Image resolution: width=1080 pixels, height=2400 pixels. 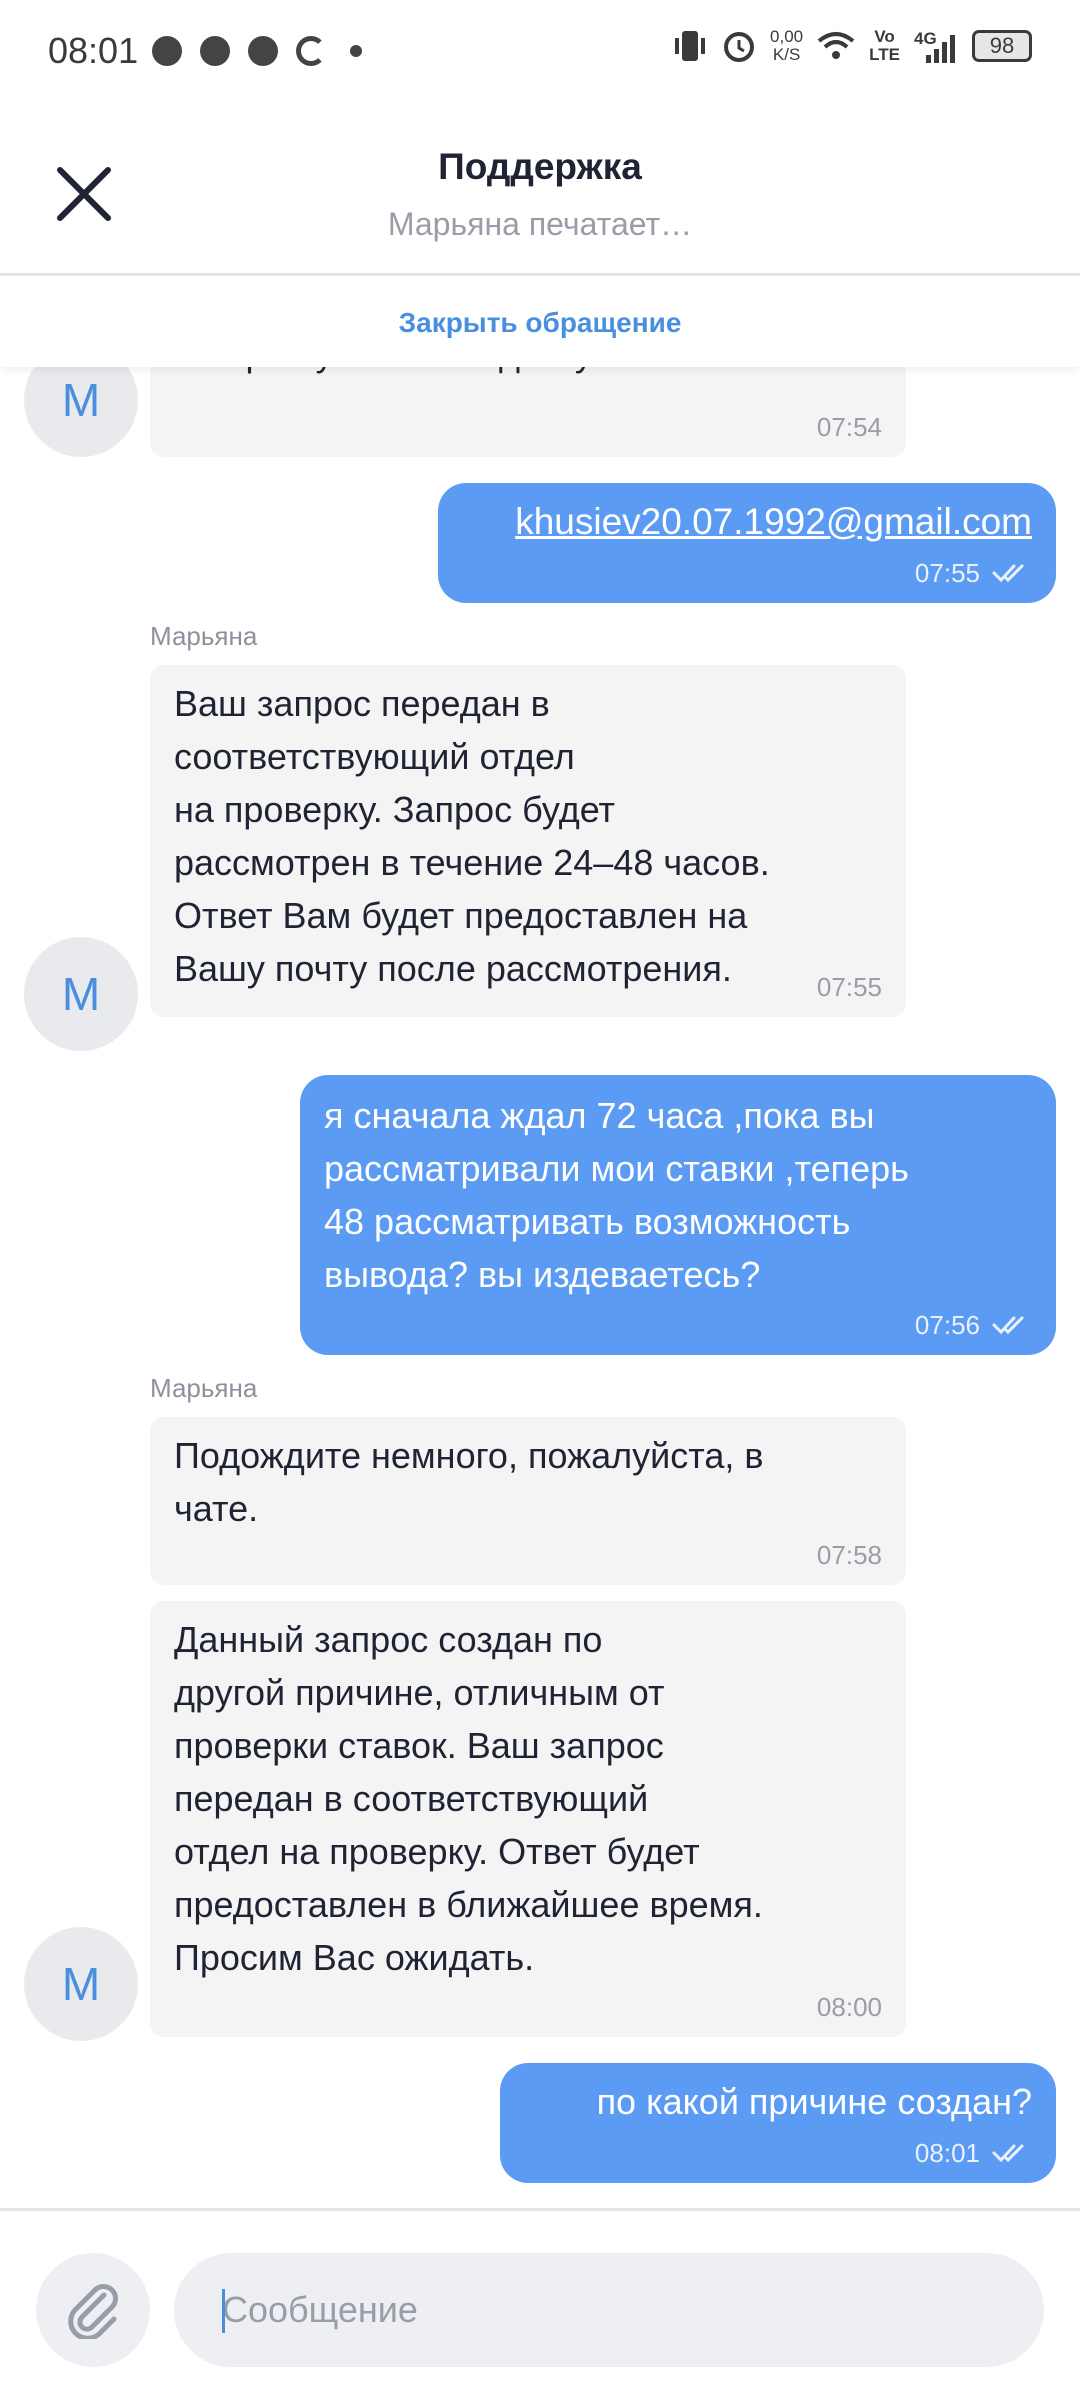 What do you see at coordinates (778, 2123) in the screenshot?
I see `outgoing-message: по какой причине создан? 08:01` at bounding box center [778, 2123].